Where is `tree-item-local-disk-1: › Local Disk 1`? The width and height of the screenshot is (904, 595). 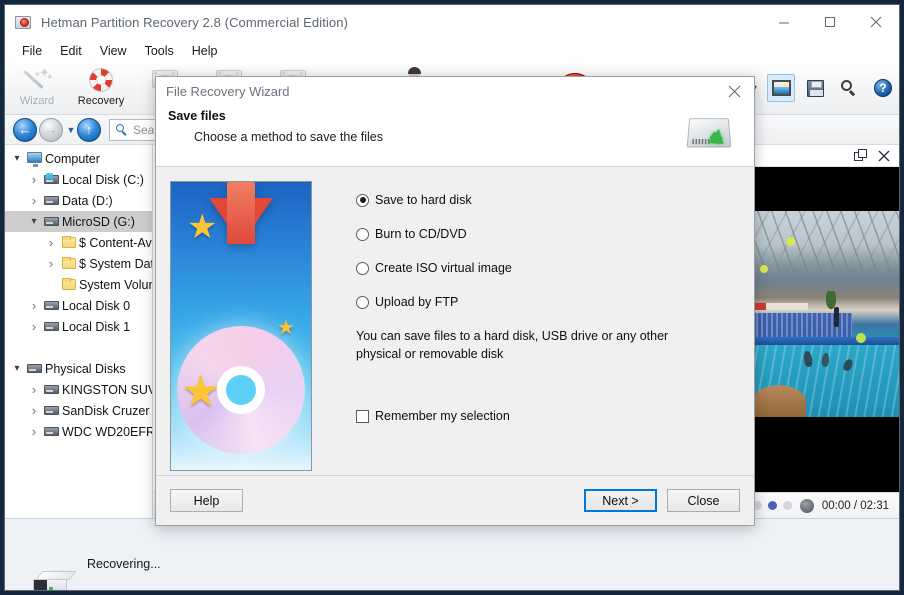 tree-item-local-disk-1: › Local Disk 1 is located at coordinates (78, 326).